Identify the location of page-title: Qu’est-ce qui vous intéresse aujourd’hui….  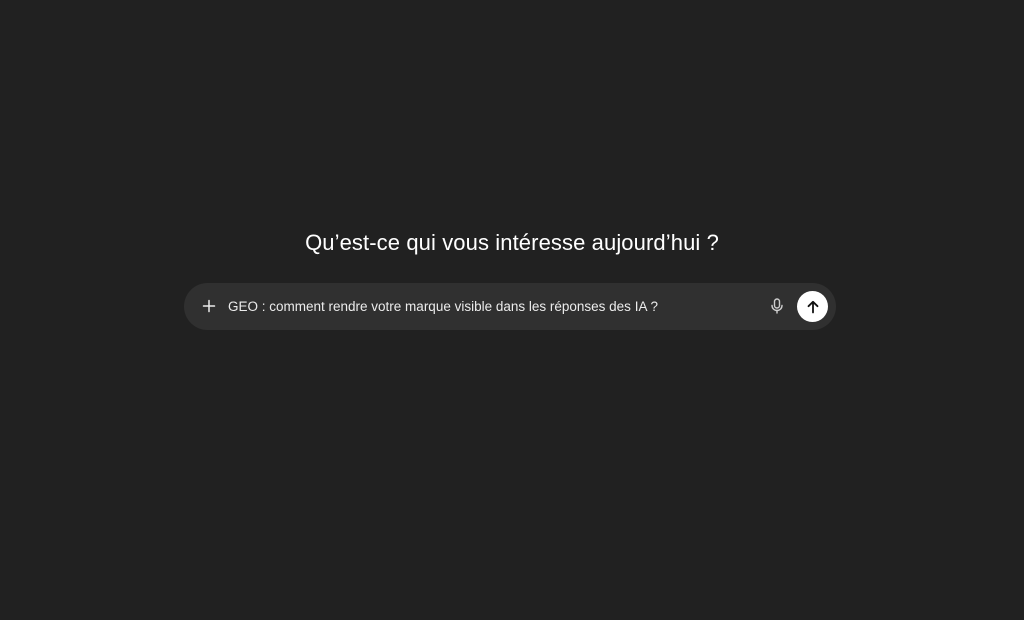
(512, 242).